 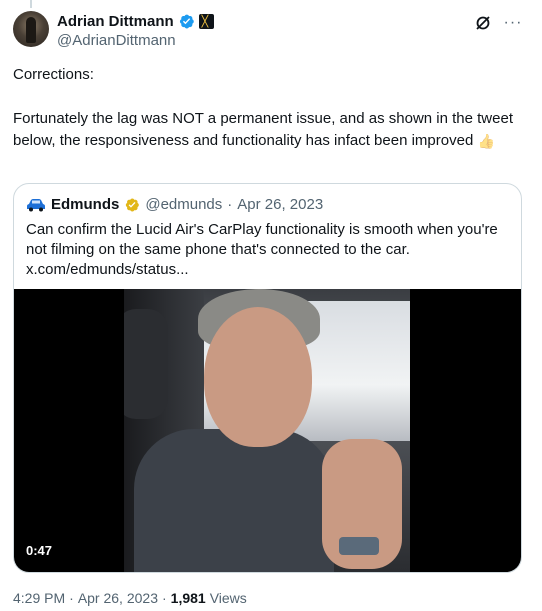 I want to click on tweet-time: 4:29 PM, so click(x=39, y=598).